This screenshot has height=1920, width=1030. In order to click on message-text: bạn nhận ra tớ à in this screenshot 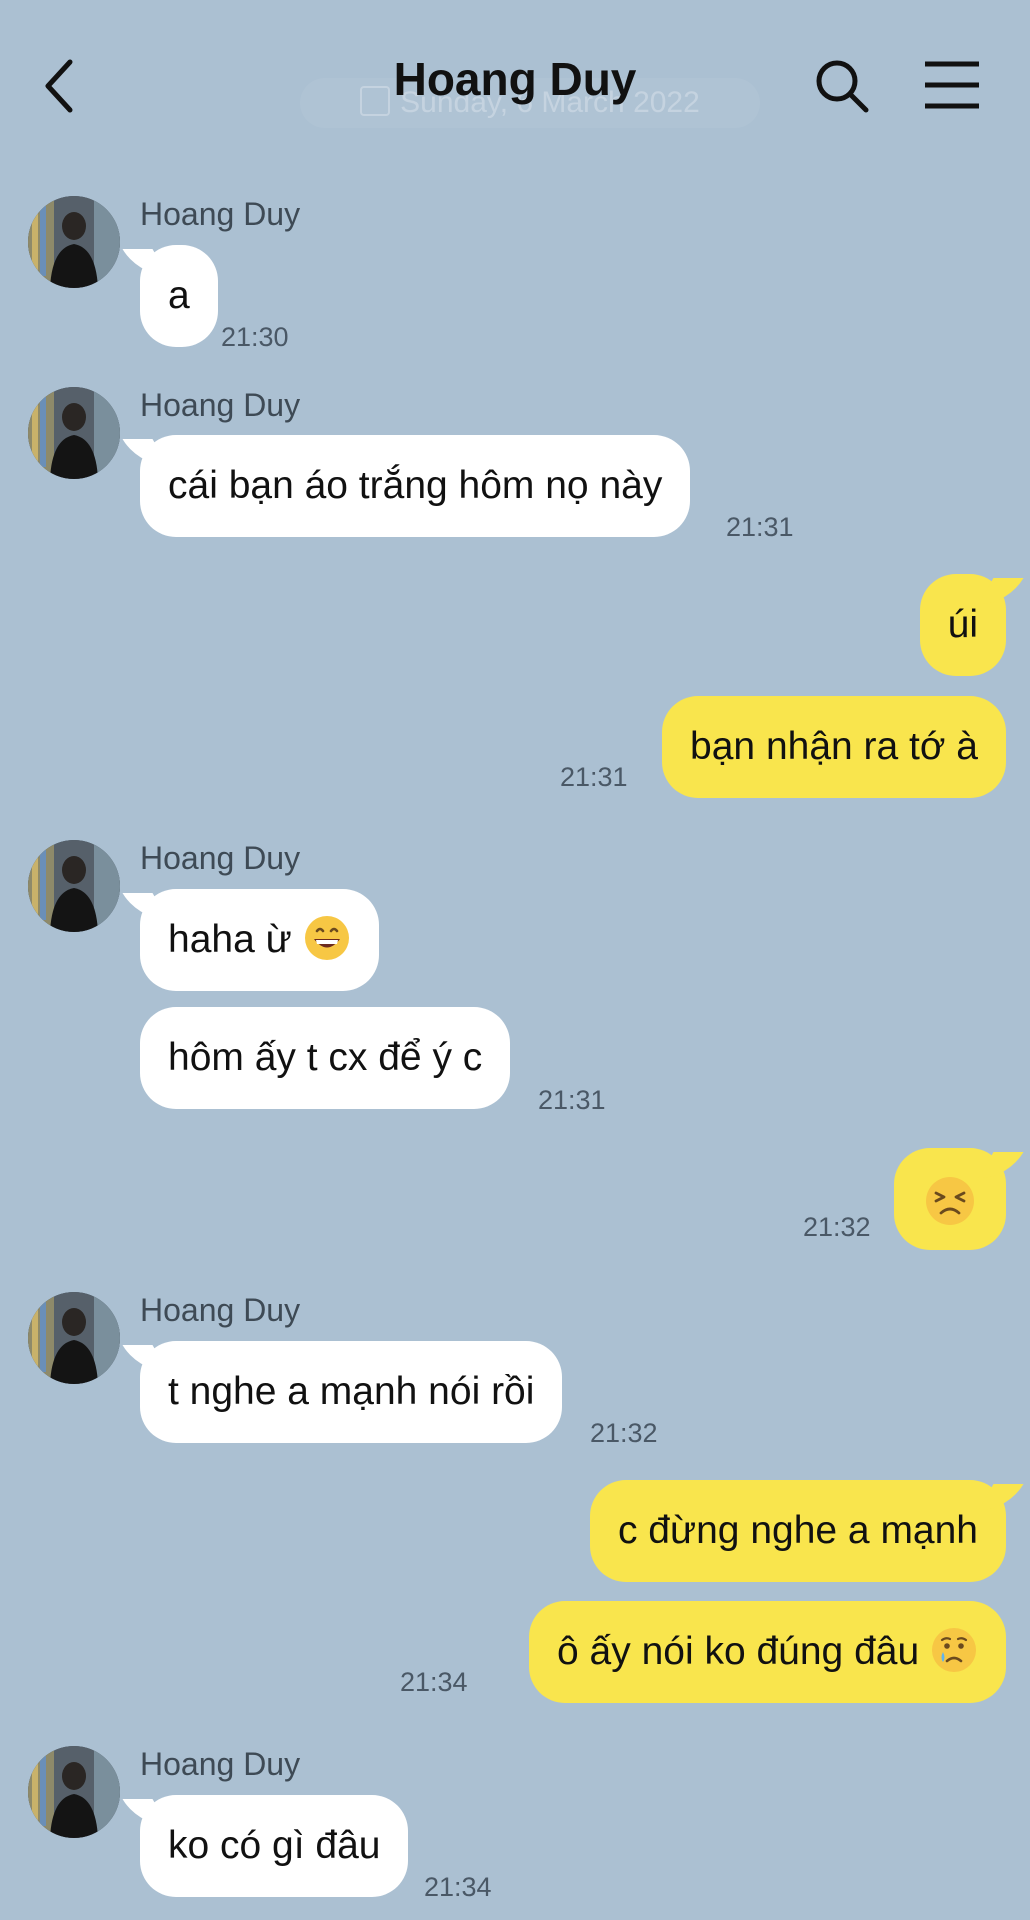, I will do `click(834, 746)`.